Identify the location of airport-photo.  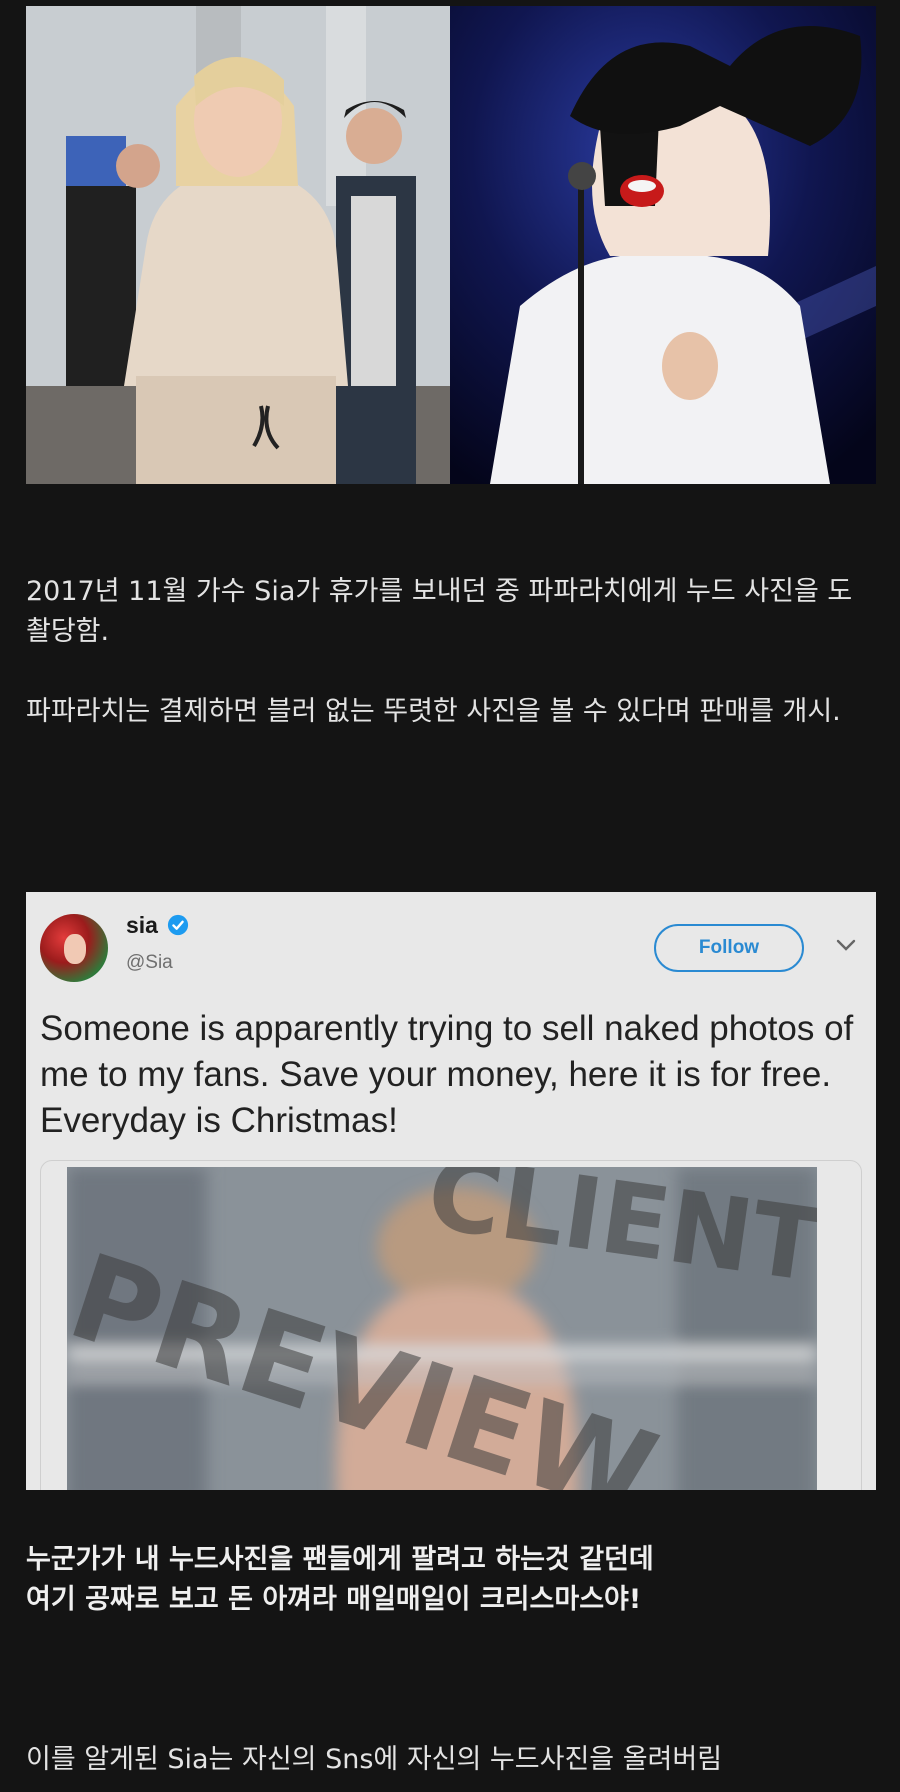
(238, 245).